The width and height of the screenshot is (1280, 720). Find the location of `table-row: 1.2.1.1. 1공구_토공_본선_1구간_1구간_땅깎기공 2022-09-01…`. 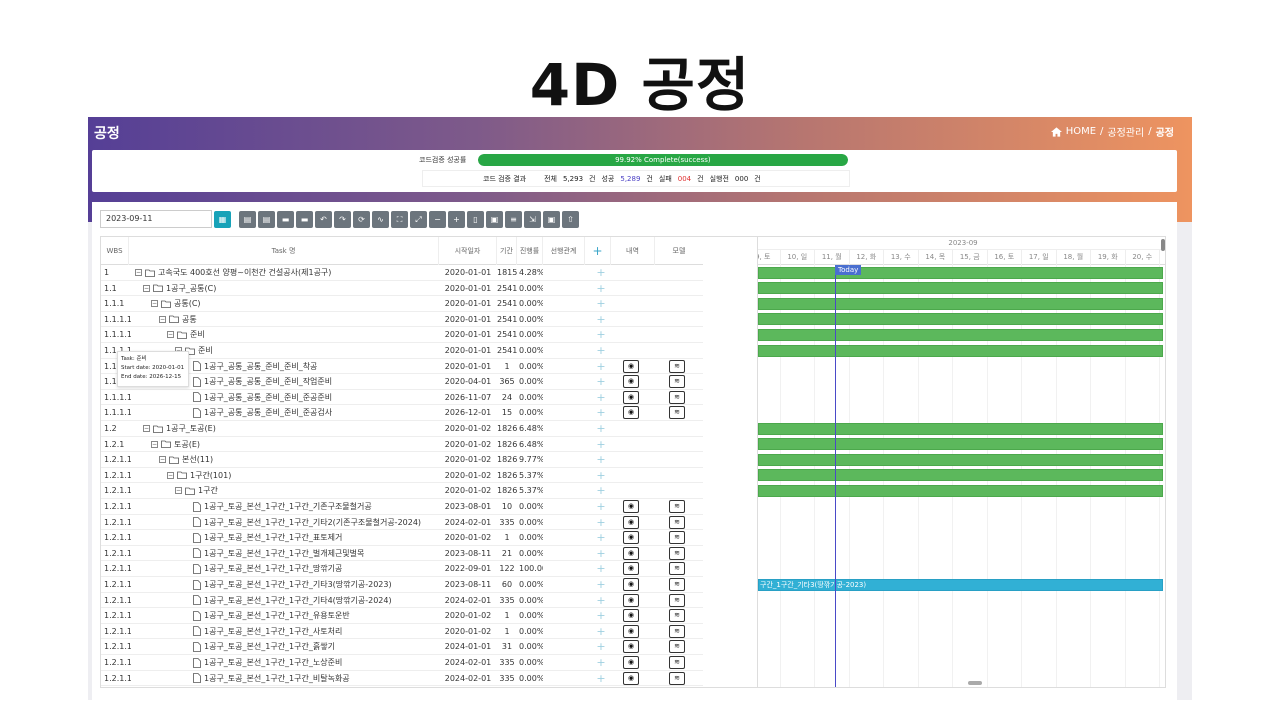

table-row: 1.2.1.1. 1공구_토공_본선_1구간_1구간_땅깎기공 2022-09-01… is located at coordinates (402, 569).